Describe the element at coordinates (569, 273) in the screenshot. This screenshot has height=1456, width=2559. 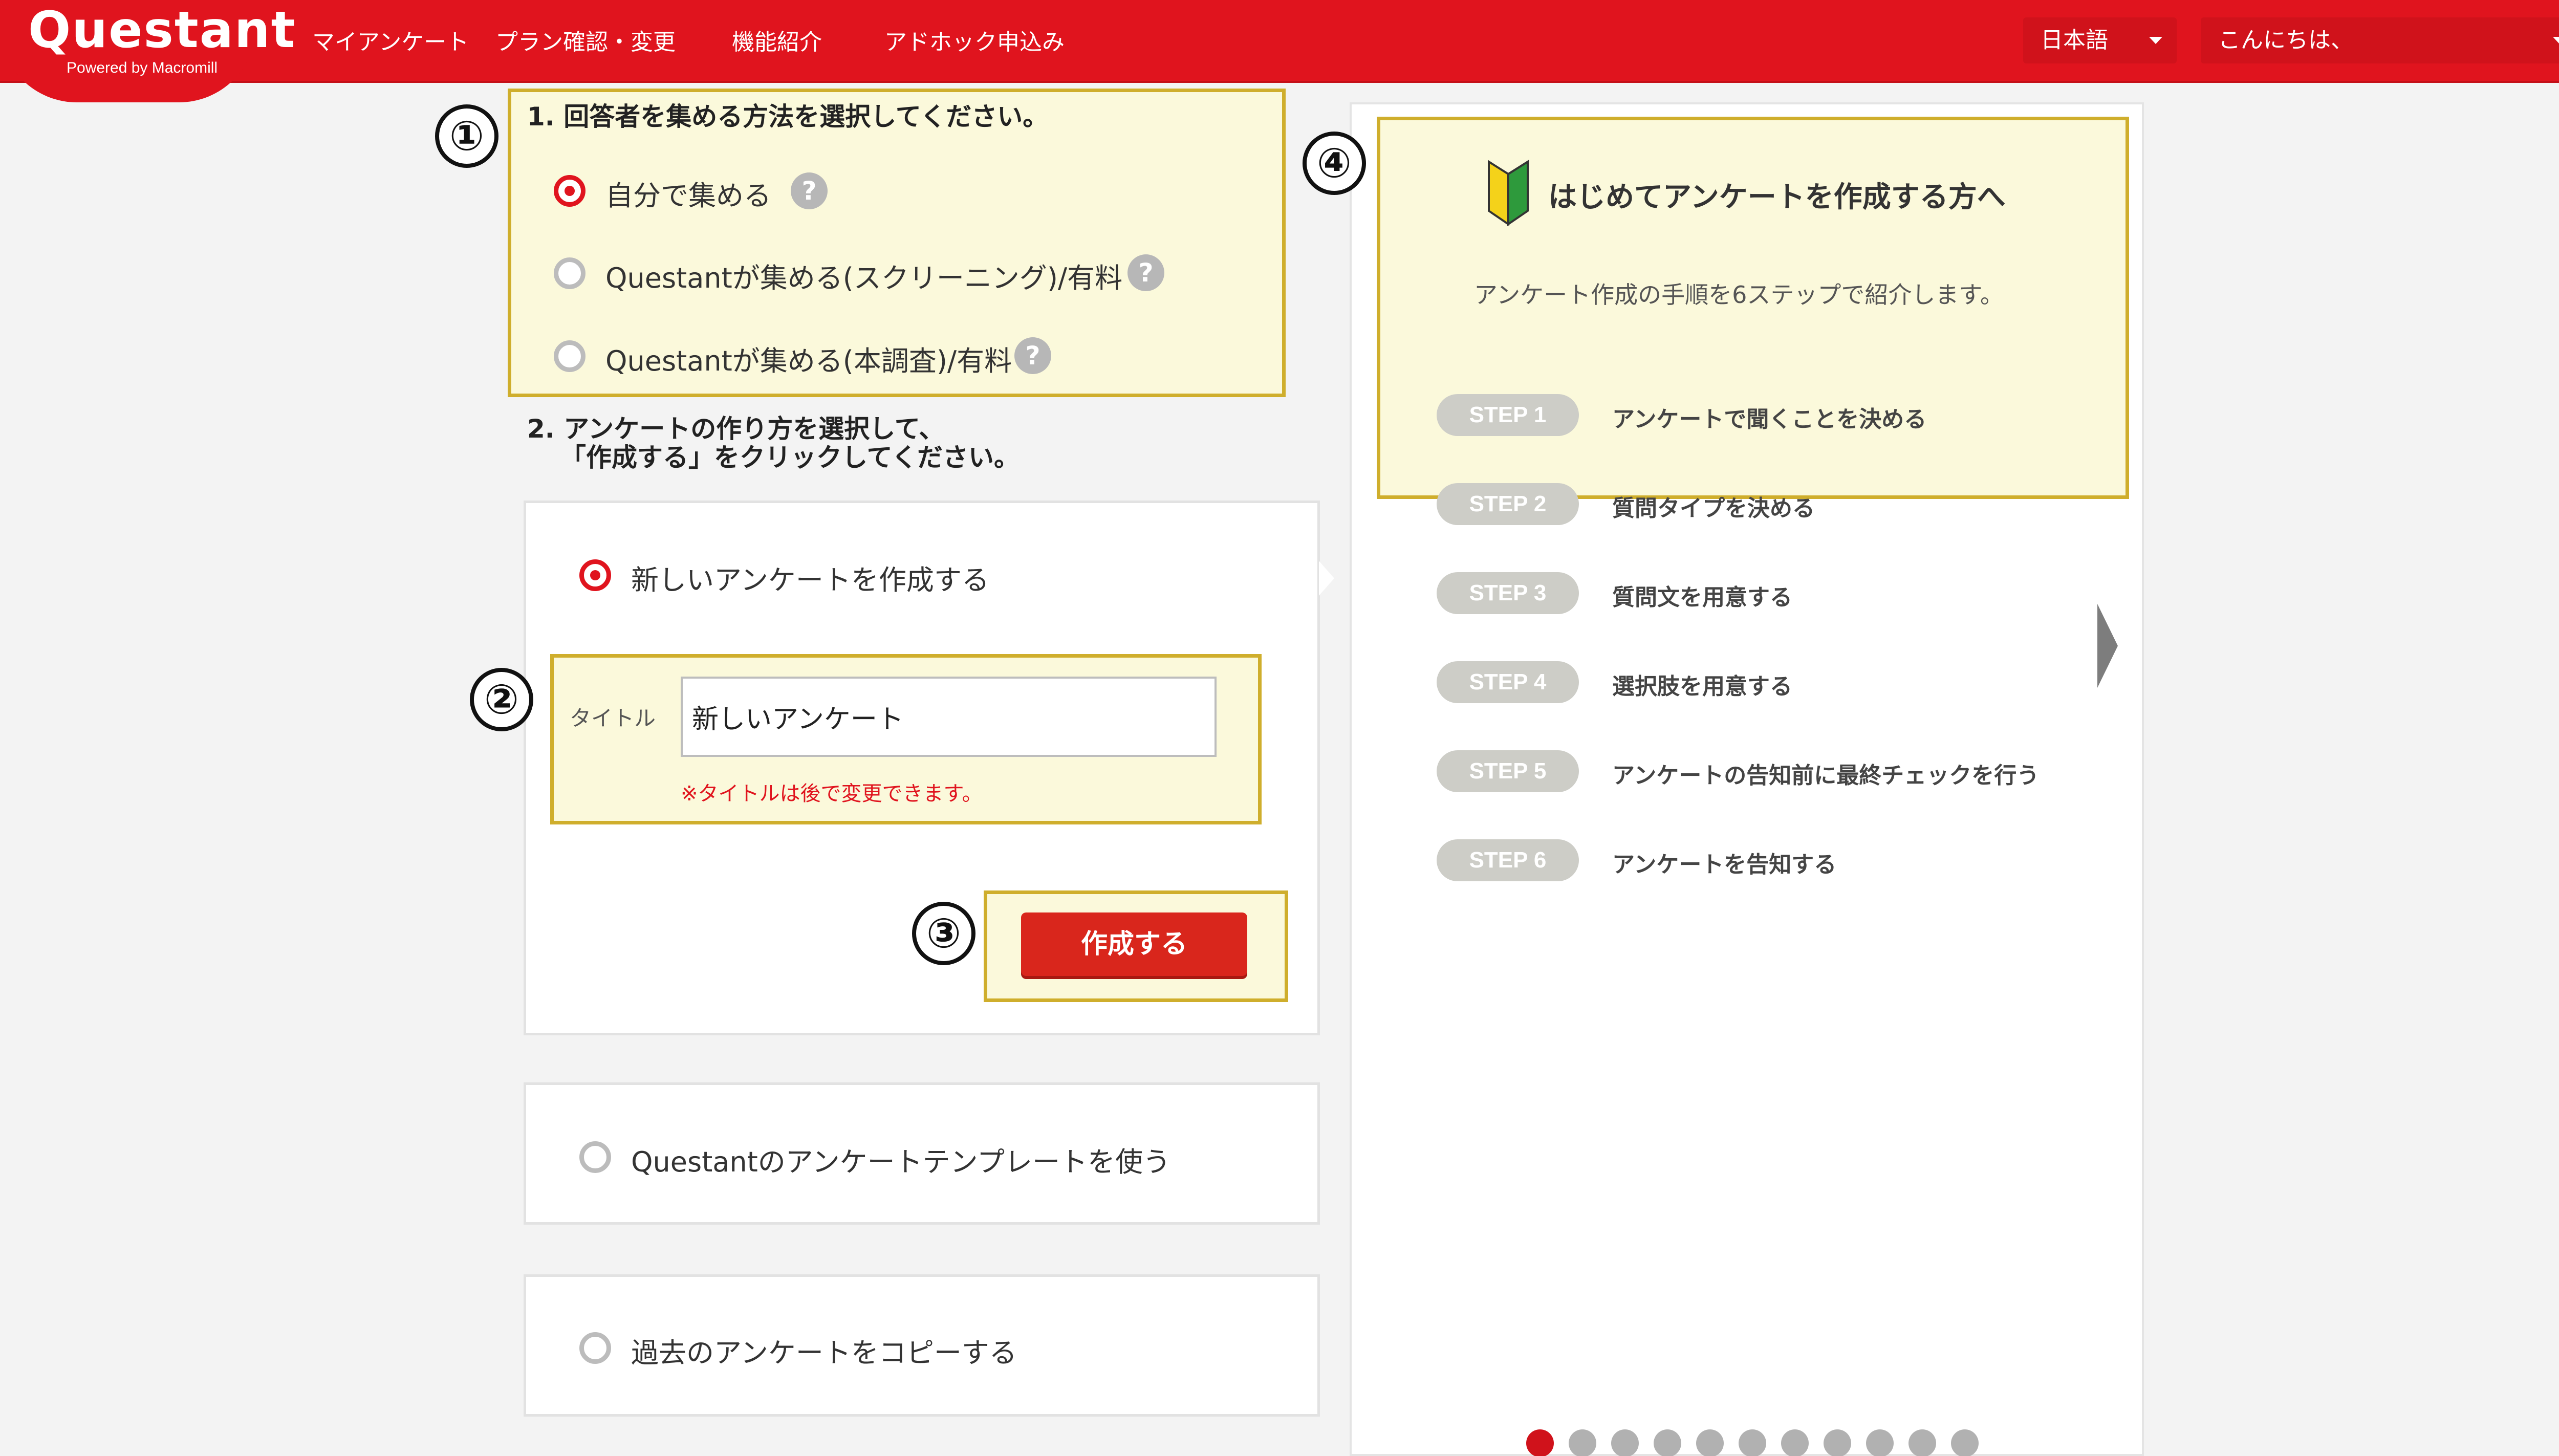
I see `radio-screening` at that location.